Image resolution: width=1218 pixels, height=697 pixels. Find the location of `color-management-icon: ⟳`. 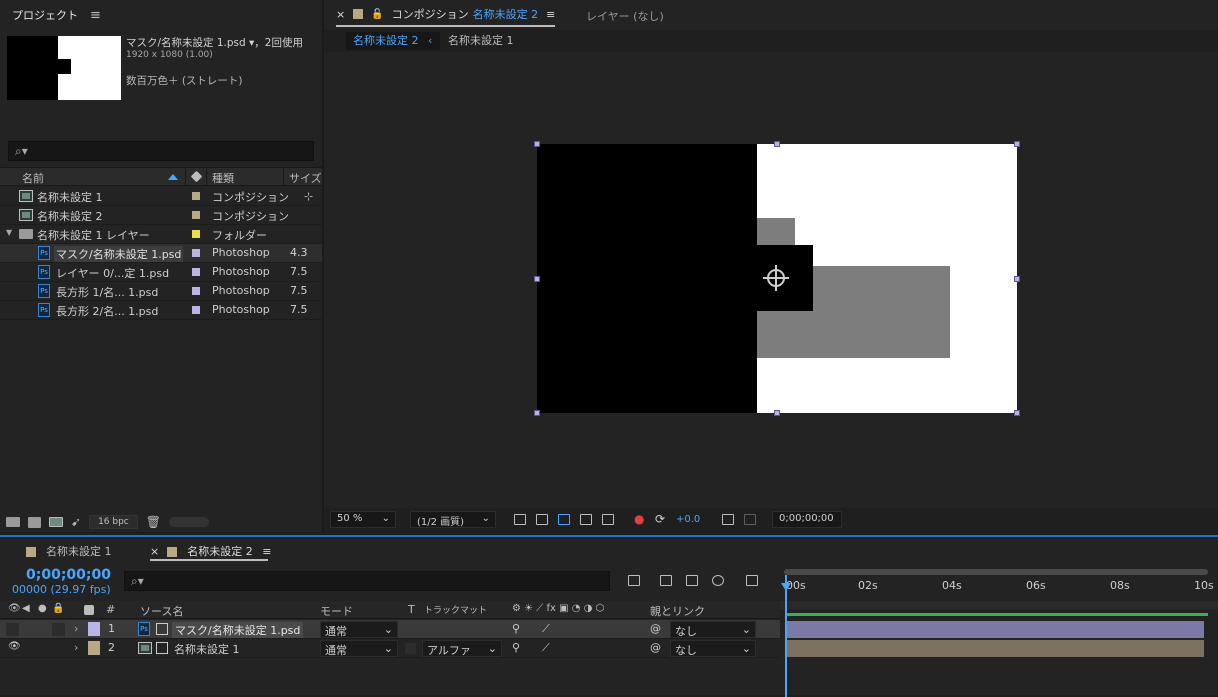

color-management-icon: ⟳ is located at coordinates (660, 519).